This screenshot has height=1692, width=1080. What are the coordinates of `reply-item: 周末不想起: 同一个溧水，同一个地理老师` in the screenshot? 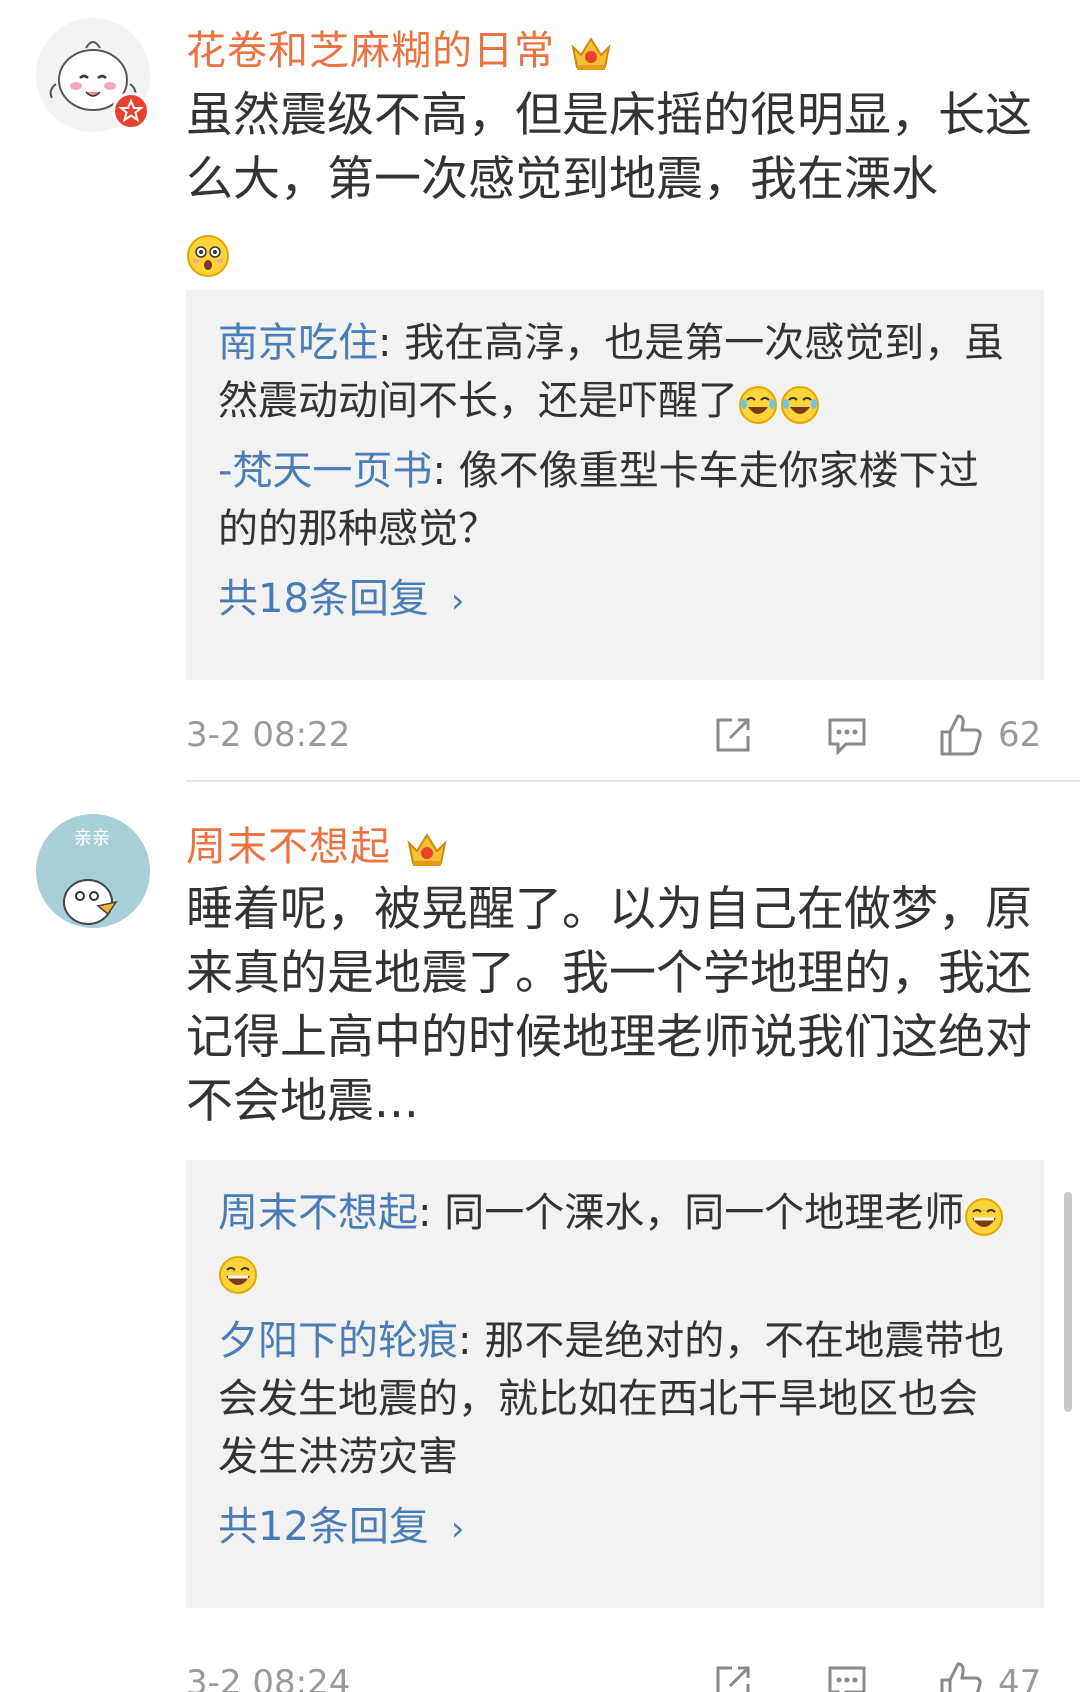 It's located at (615, 1242).